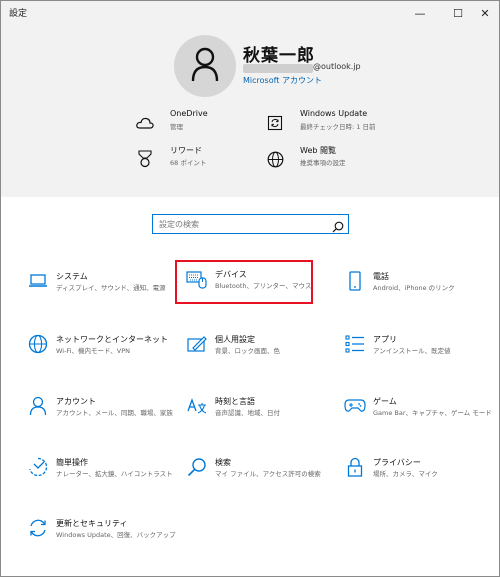 The image size is (500, 577). Describe the element at coordinates (188, 163) in the screenshot. I see `header-item-subtitle: 68 ポイント` at that location.